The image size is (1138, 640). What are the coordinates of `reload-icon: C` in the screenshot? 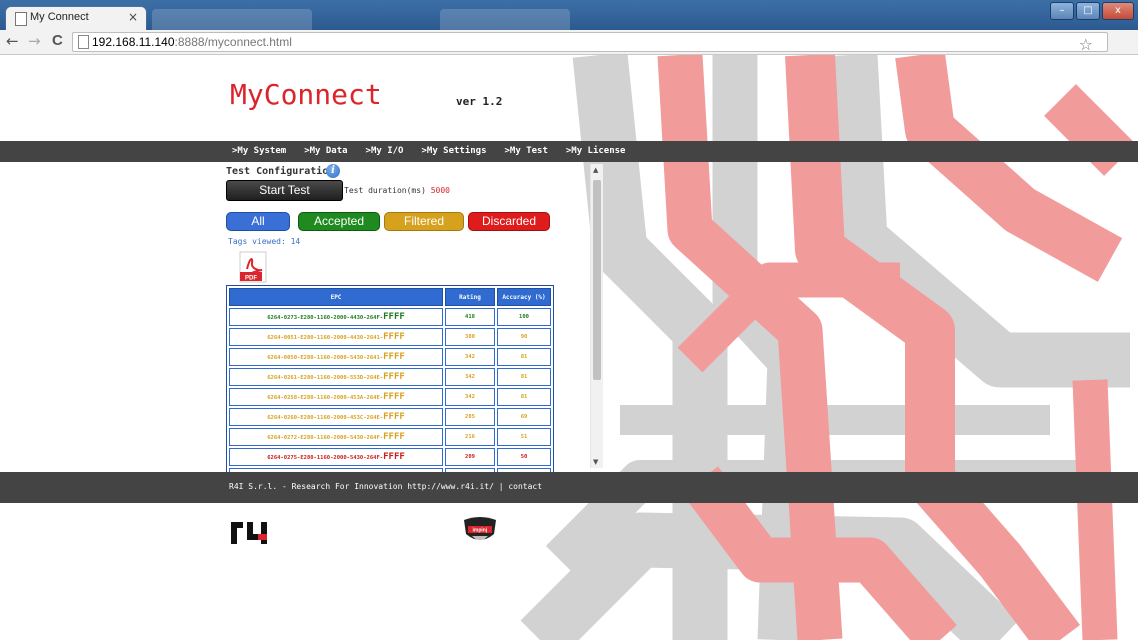 It's located at (57, 40).